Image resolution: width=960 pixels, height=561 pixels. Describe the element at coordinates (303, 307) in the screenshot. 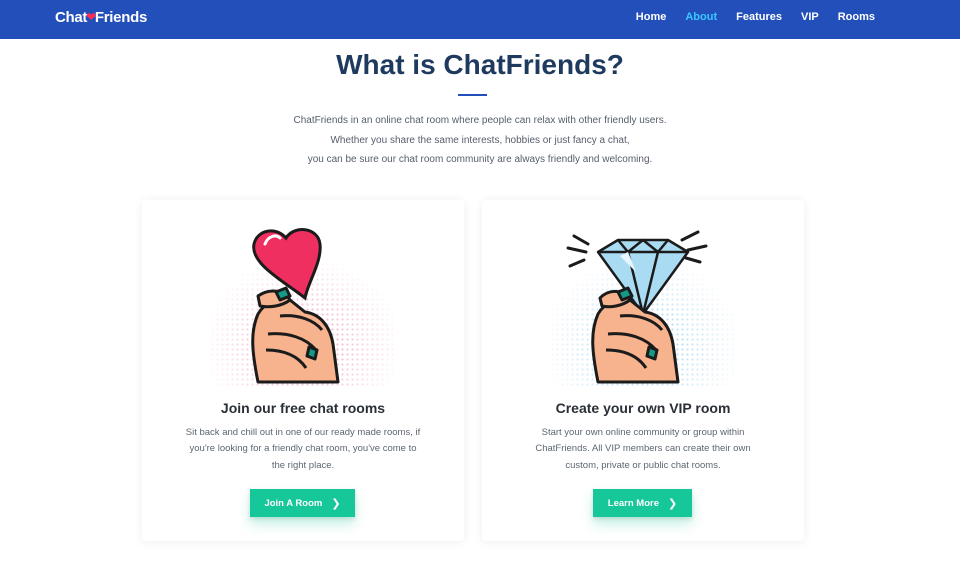

I see `hand-holding-heart-illustration` at that location.